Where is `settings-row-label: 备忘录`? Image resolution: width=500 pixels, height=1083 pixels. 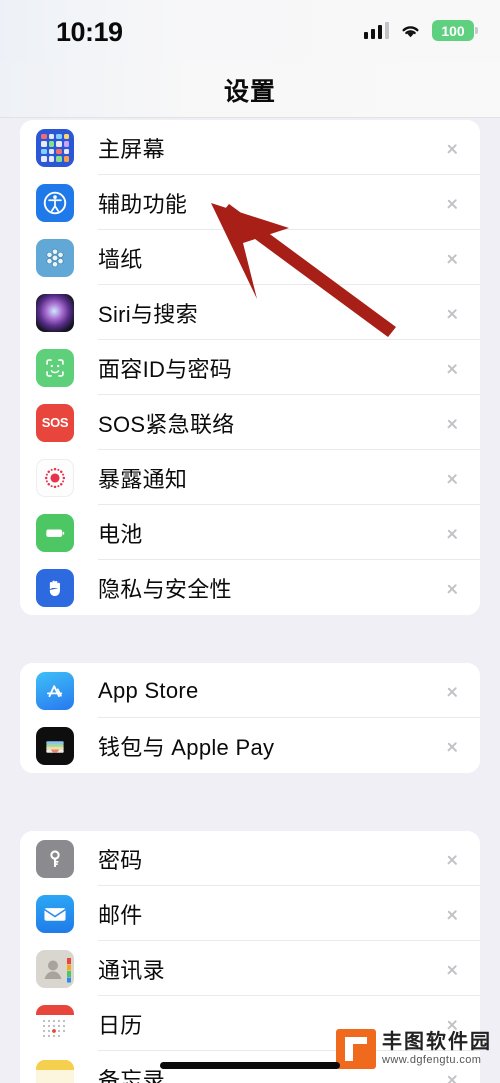 settings-row-label: 备忘录 is located at coordinates (131, 1075).